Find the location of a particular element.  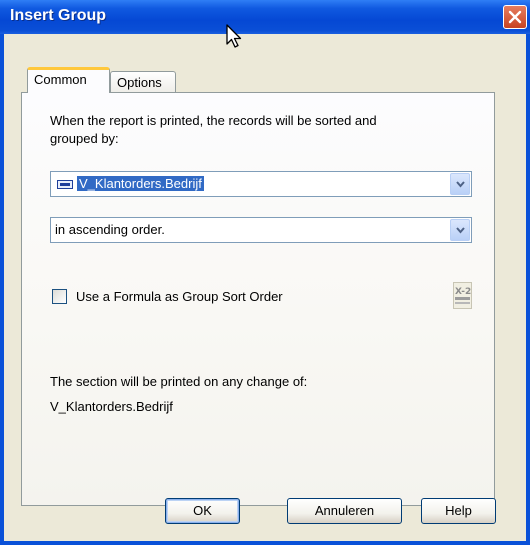

sort-order-dropdown-button is located at coordinates (460, 230).